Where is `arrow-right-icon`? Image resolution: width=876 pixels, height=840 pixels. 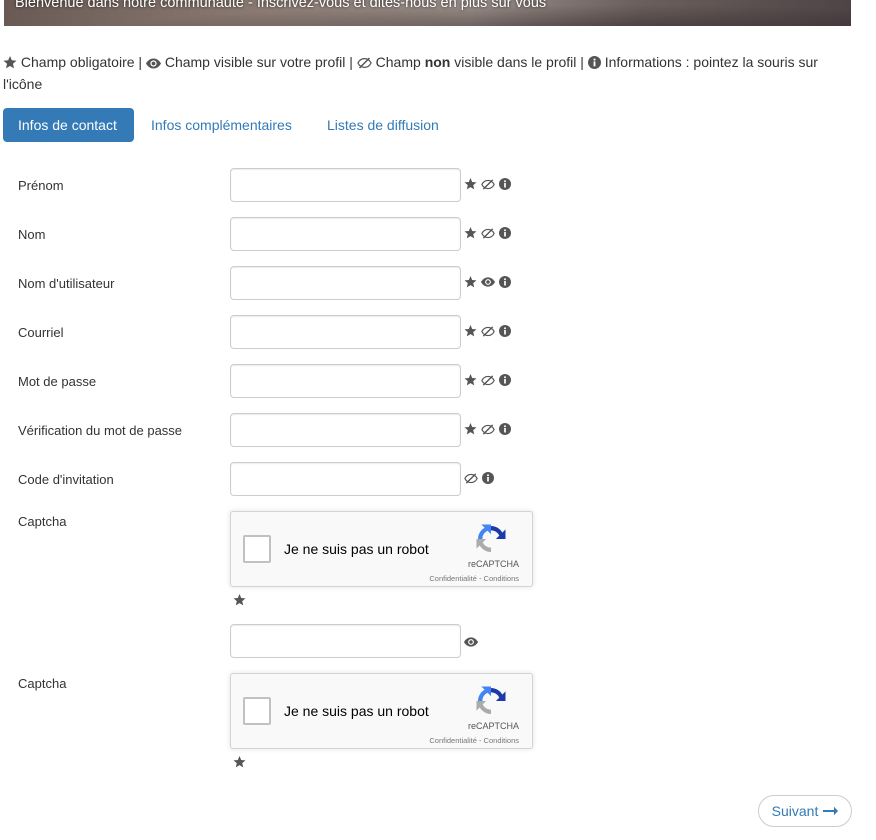 arrow-right-icon is located at coordinates (831, 811).